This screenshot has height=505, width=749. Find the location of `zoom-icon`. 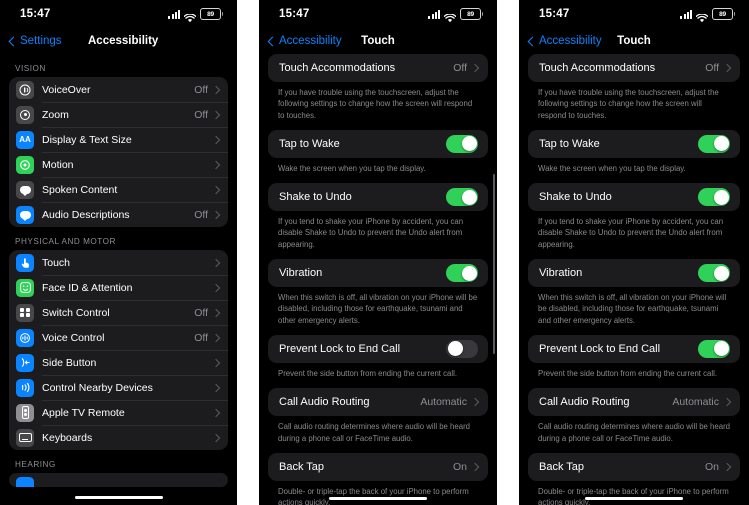

zoom-icon is located at coordinates (25, 114).